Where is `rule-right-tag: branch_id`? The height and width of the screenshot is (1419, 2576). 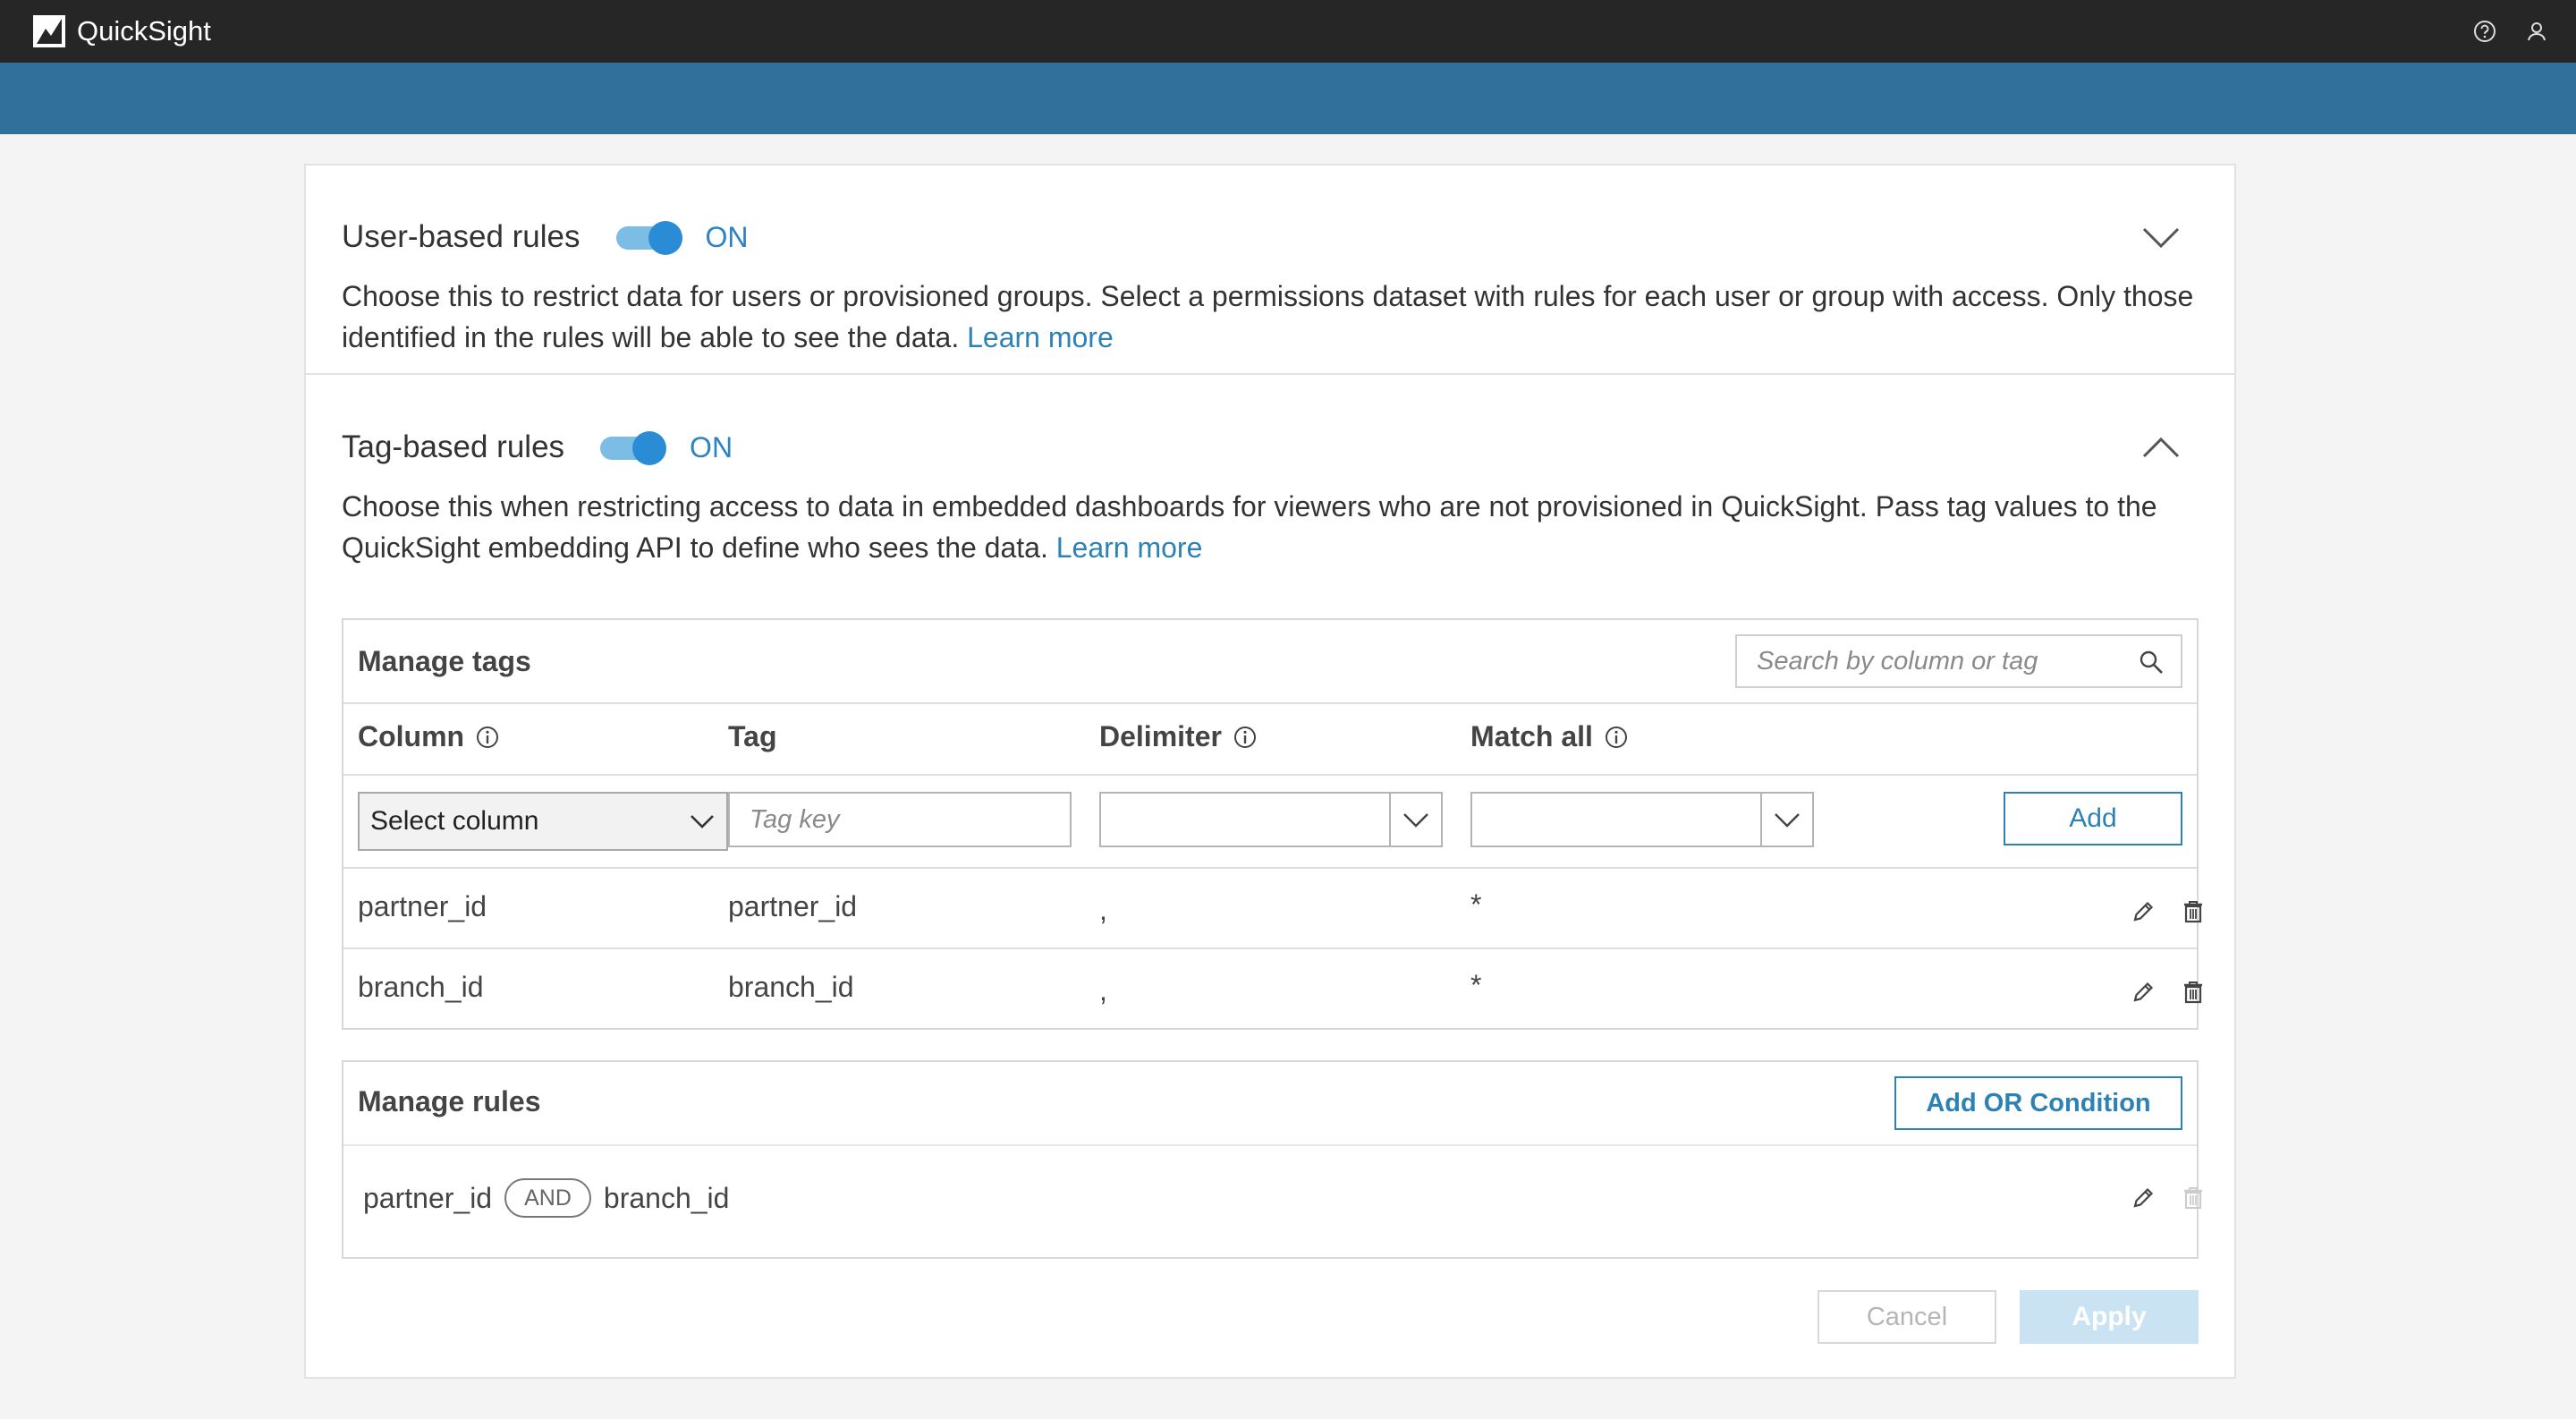 rule-right-tag: branch_id is located at coordinates (666, 1197).